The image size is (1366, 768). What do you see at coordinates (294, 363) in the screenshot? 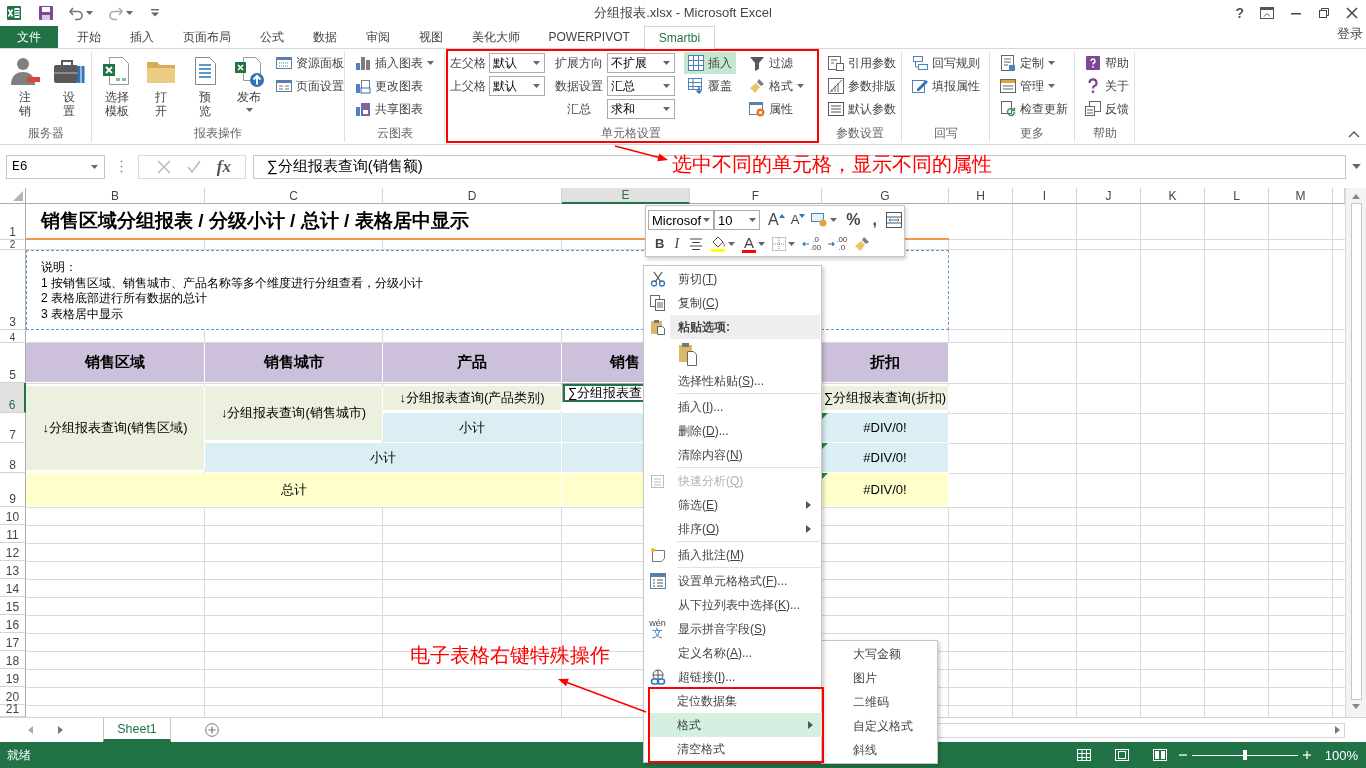
I see `column-heading: 销售城市` at bounding box center [294, 363].